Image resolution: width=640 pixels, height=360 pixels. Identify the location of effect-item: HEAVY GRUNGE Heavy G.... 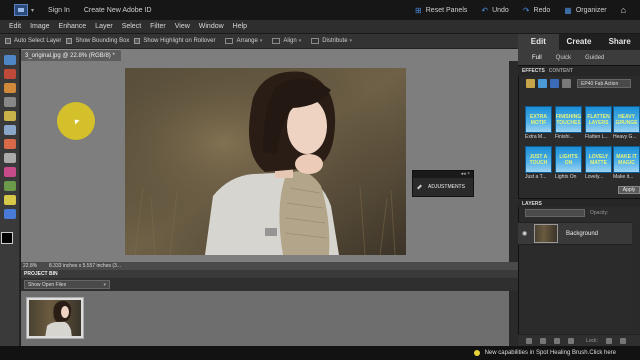
(626, 123).